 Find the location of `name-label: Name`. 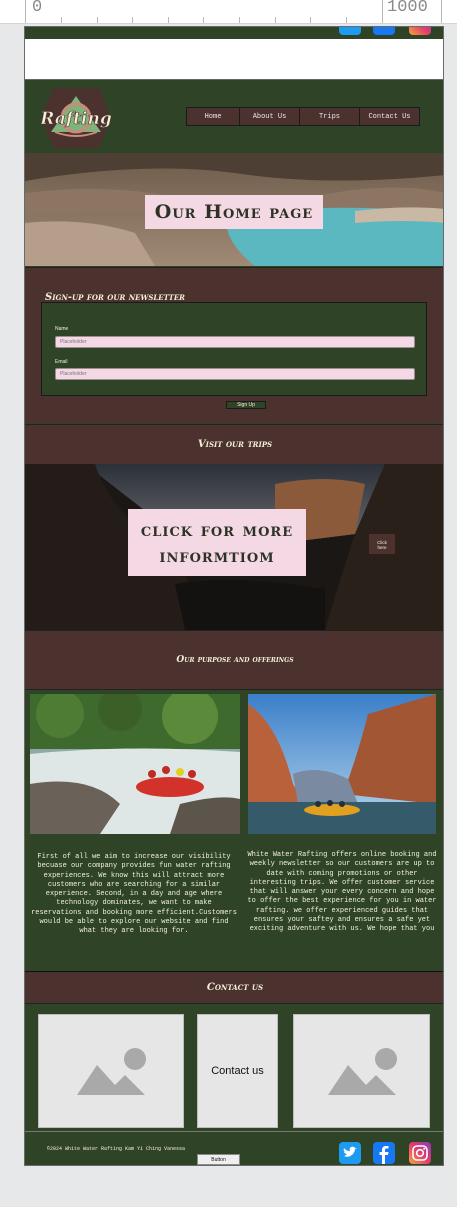

name-label: Name is located at coordinates (62, 329).